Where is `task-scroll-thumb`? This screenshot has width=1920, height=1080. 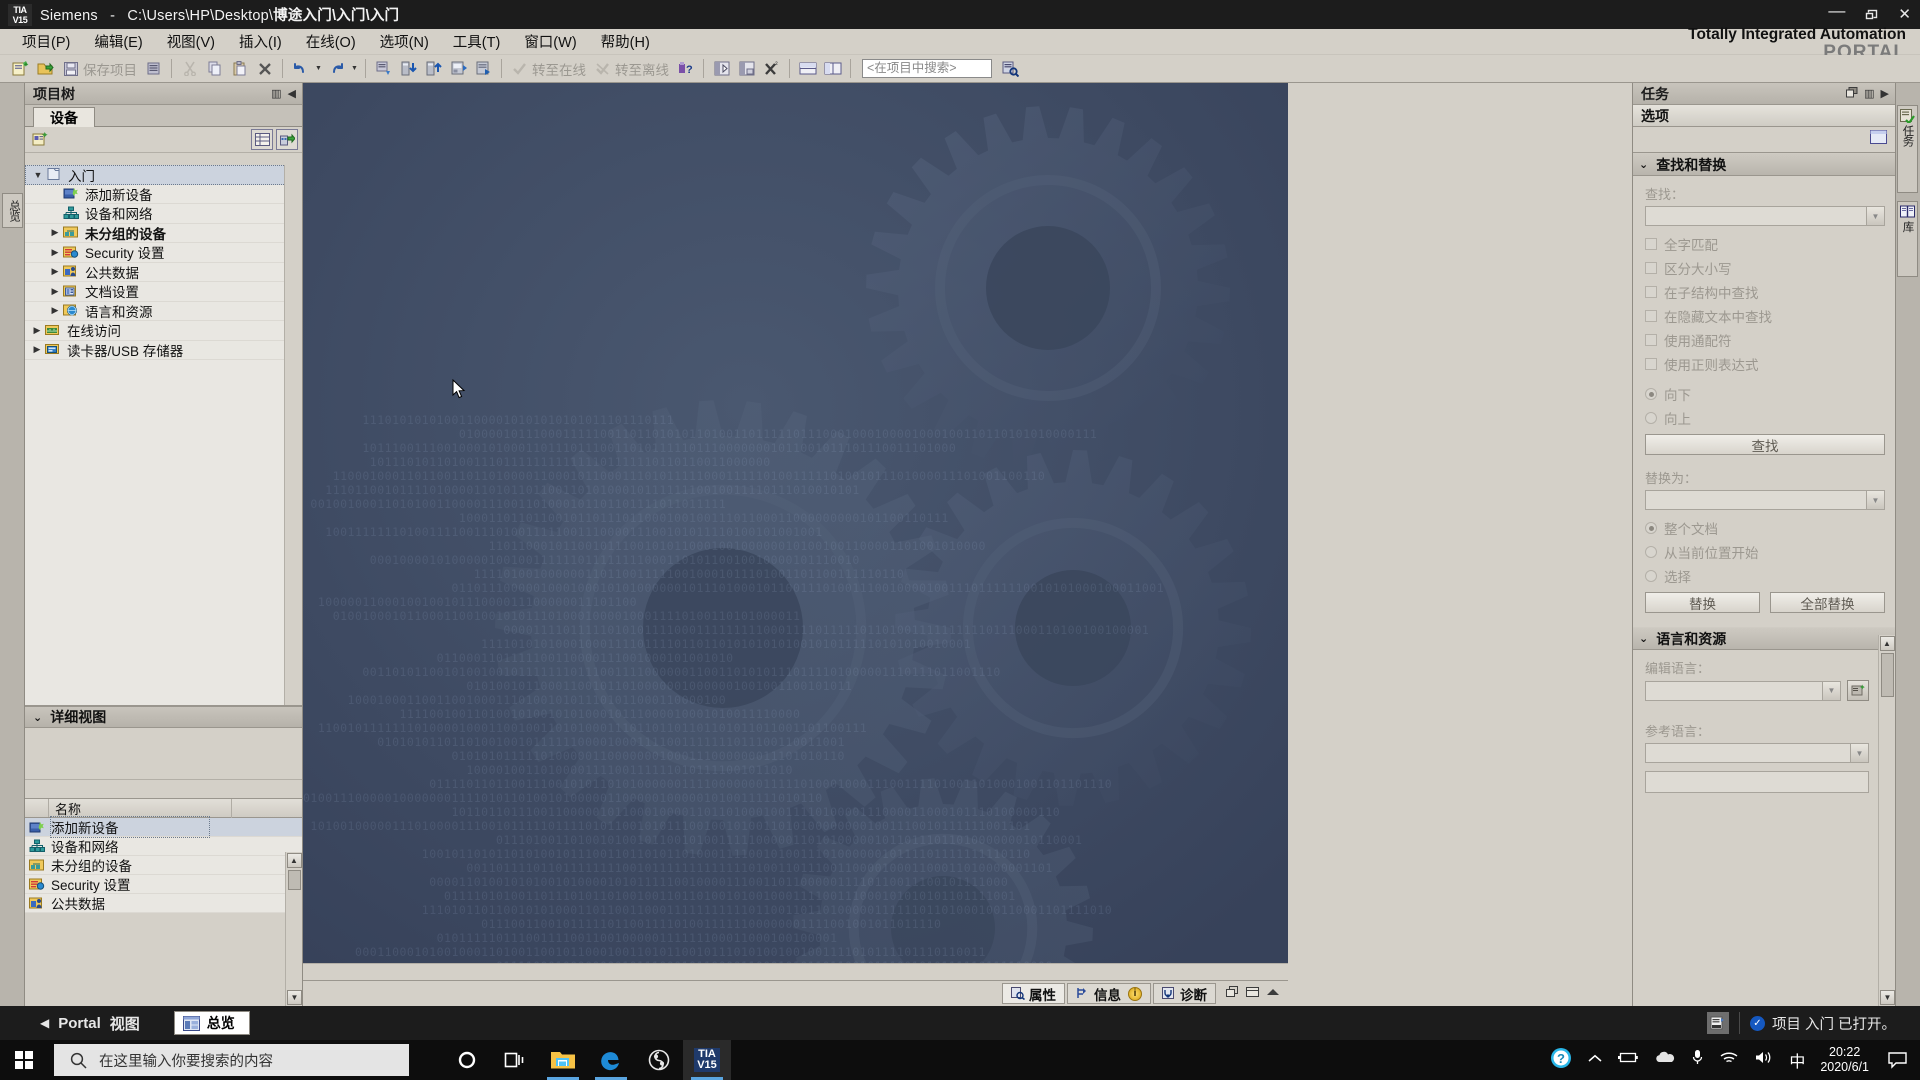 task-scroll-thumb is located at coordinates (1887, 675).